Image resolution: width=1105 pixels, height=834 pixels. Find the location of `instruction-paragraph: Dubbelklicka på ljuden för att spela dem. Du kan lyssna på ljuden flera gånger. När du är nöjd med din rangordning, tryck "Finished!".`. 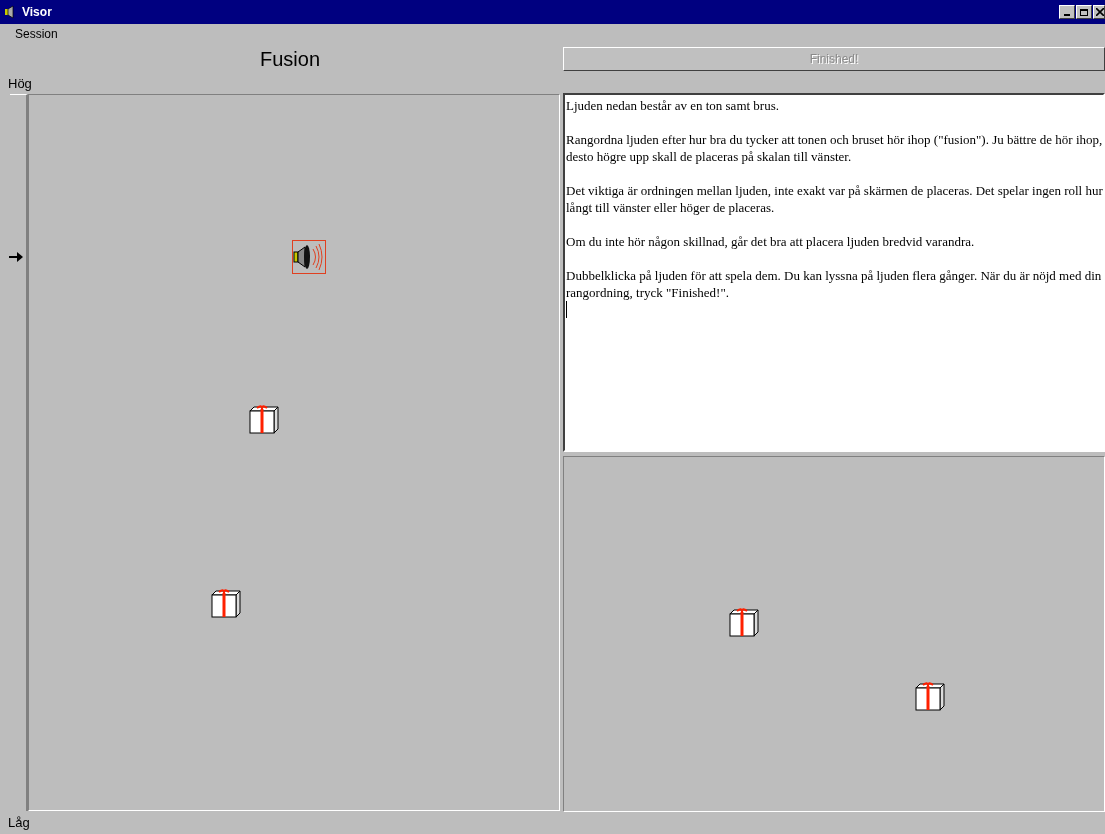

instruction-paragraph: Dubbelklicka på ljuden för att spela dem. Du kan lyssna på ljuden flera gånger. När du är nöjd med din rangordning, tryck "Finished!". is located at coordinates (834, 284).